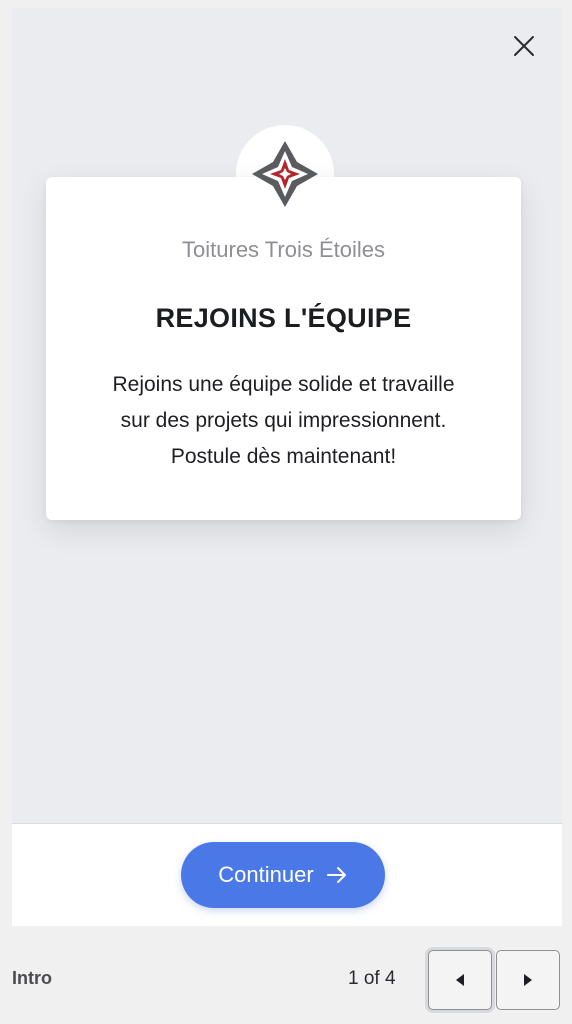 The width and height of the screenshot is (572, 1024). I want to click on caret-left-icon, so click(460, 980).